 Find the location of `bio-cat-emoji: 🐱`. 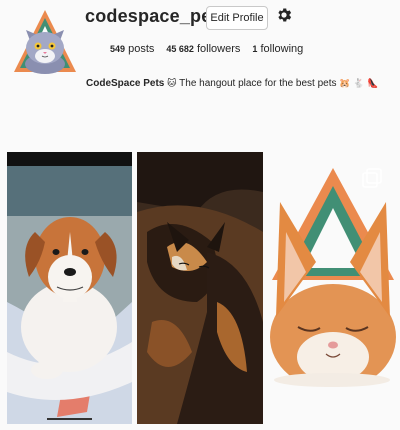

bio-cat-emoji: 🐱 is located at coordinates (172, 84).